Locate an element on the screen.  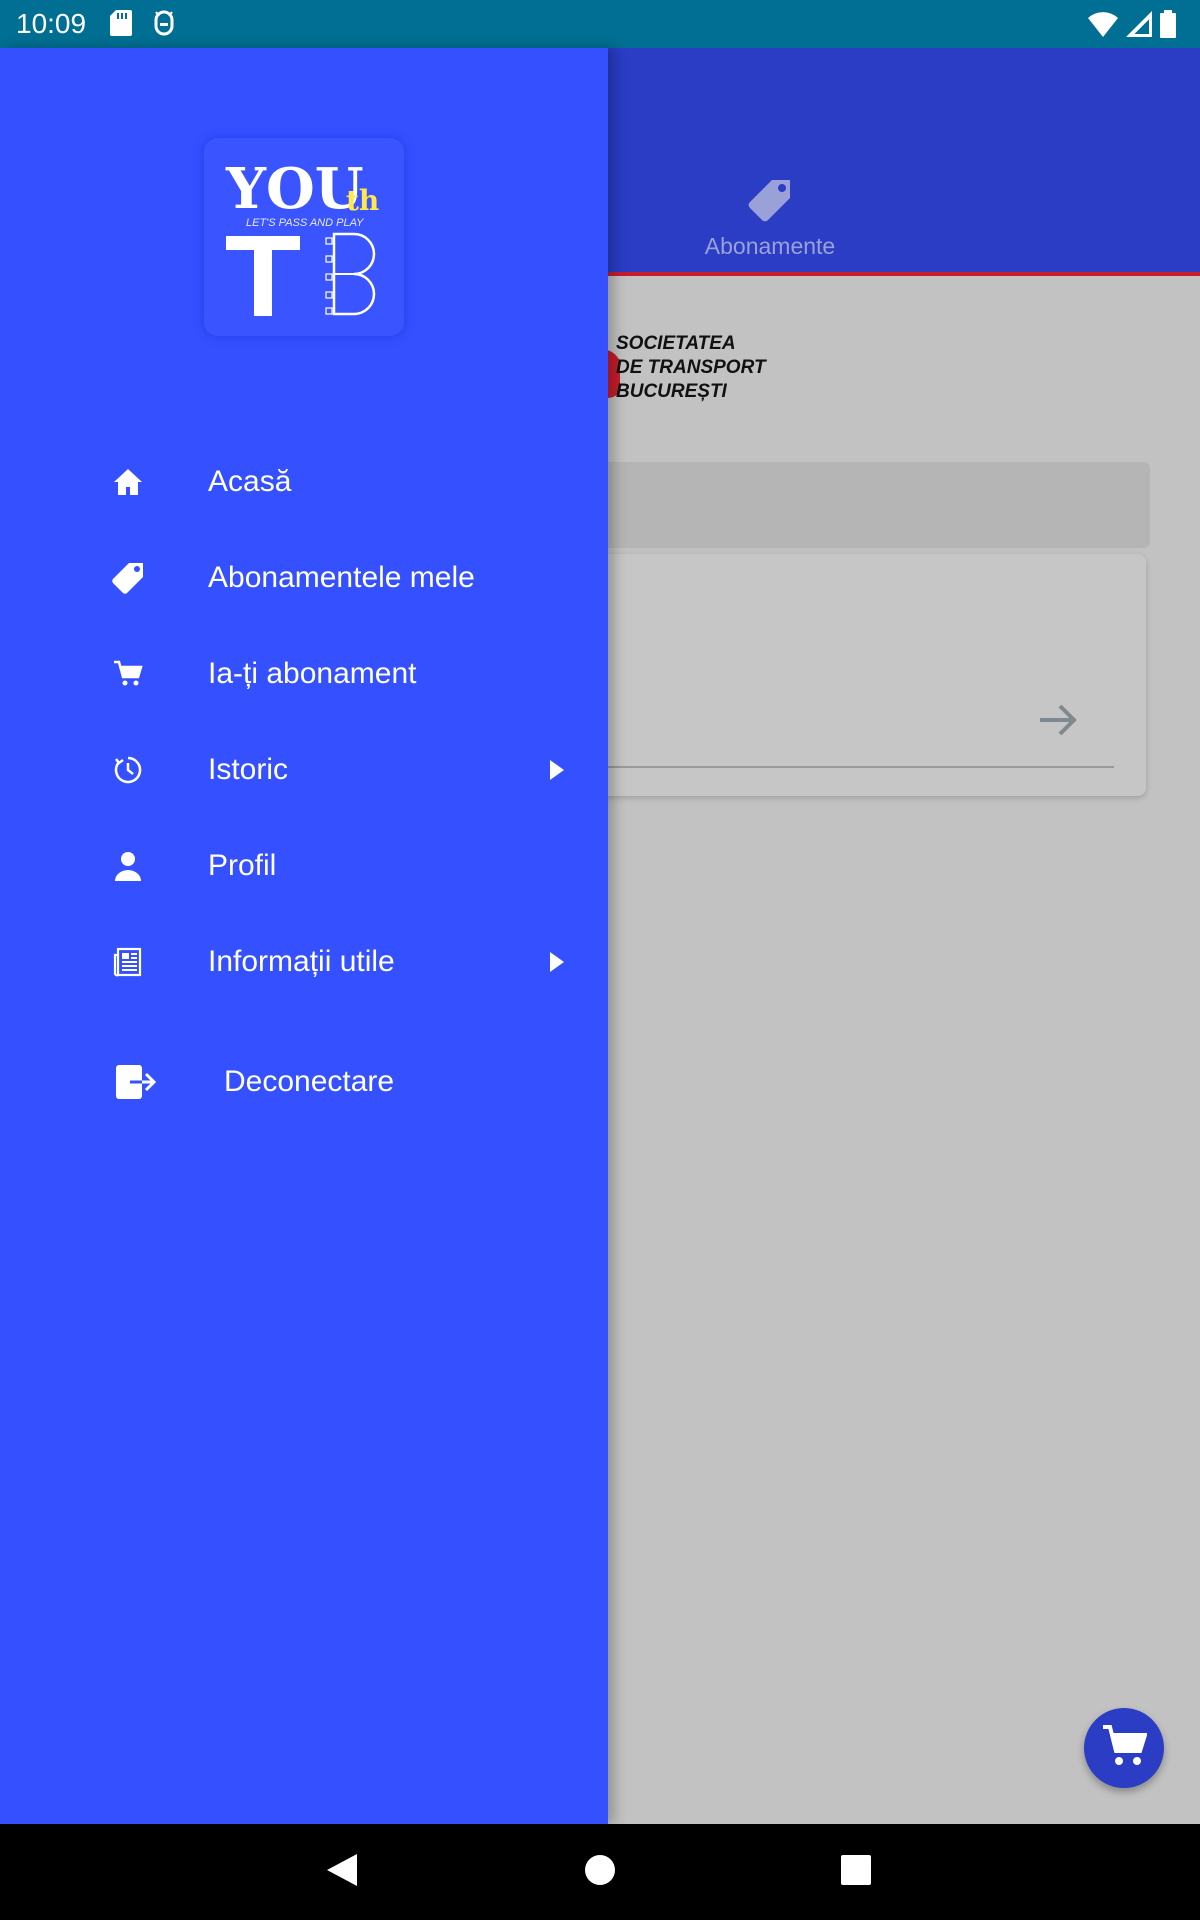
android-debug-icon is located at coordinates (164, 25).